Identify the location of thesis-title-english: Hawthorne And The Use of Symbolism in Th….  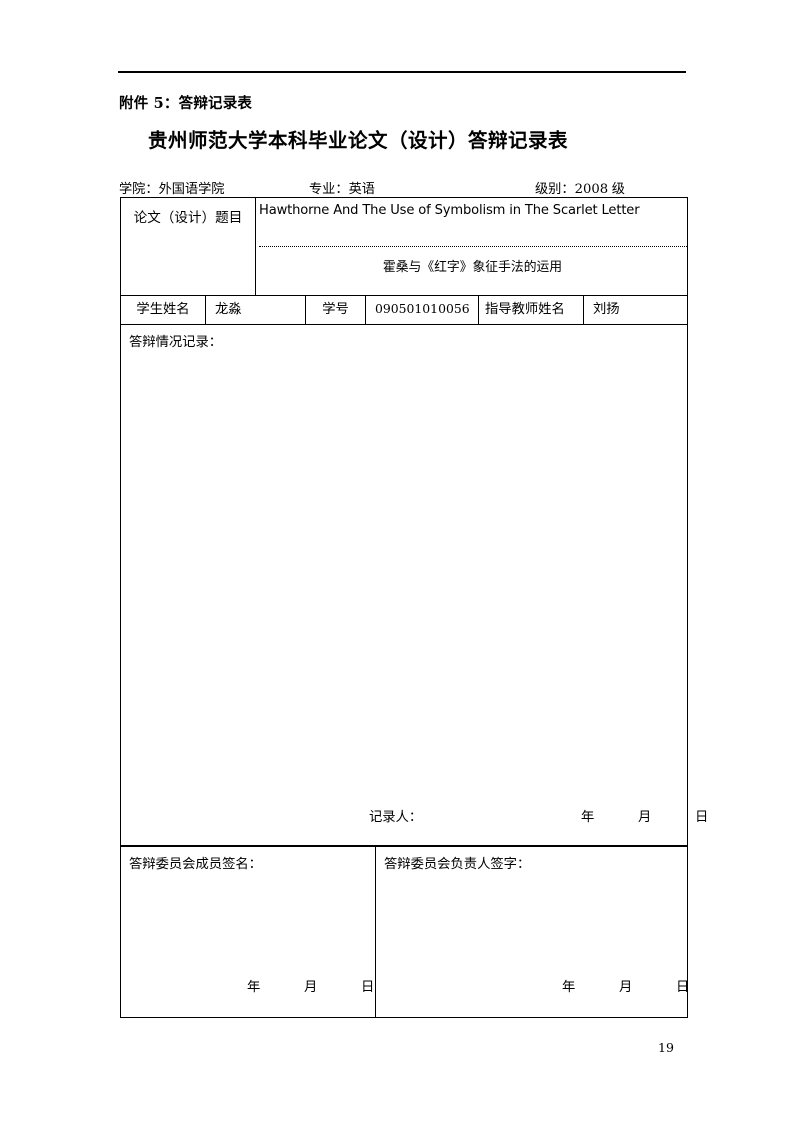
(449, 210).